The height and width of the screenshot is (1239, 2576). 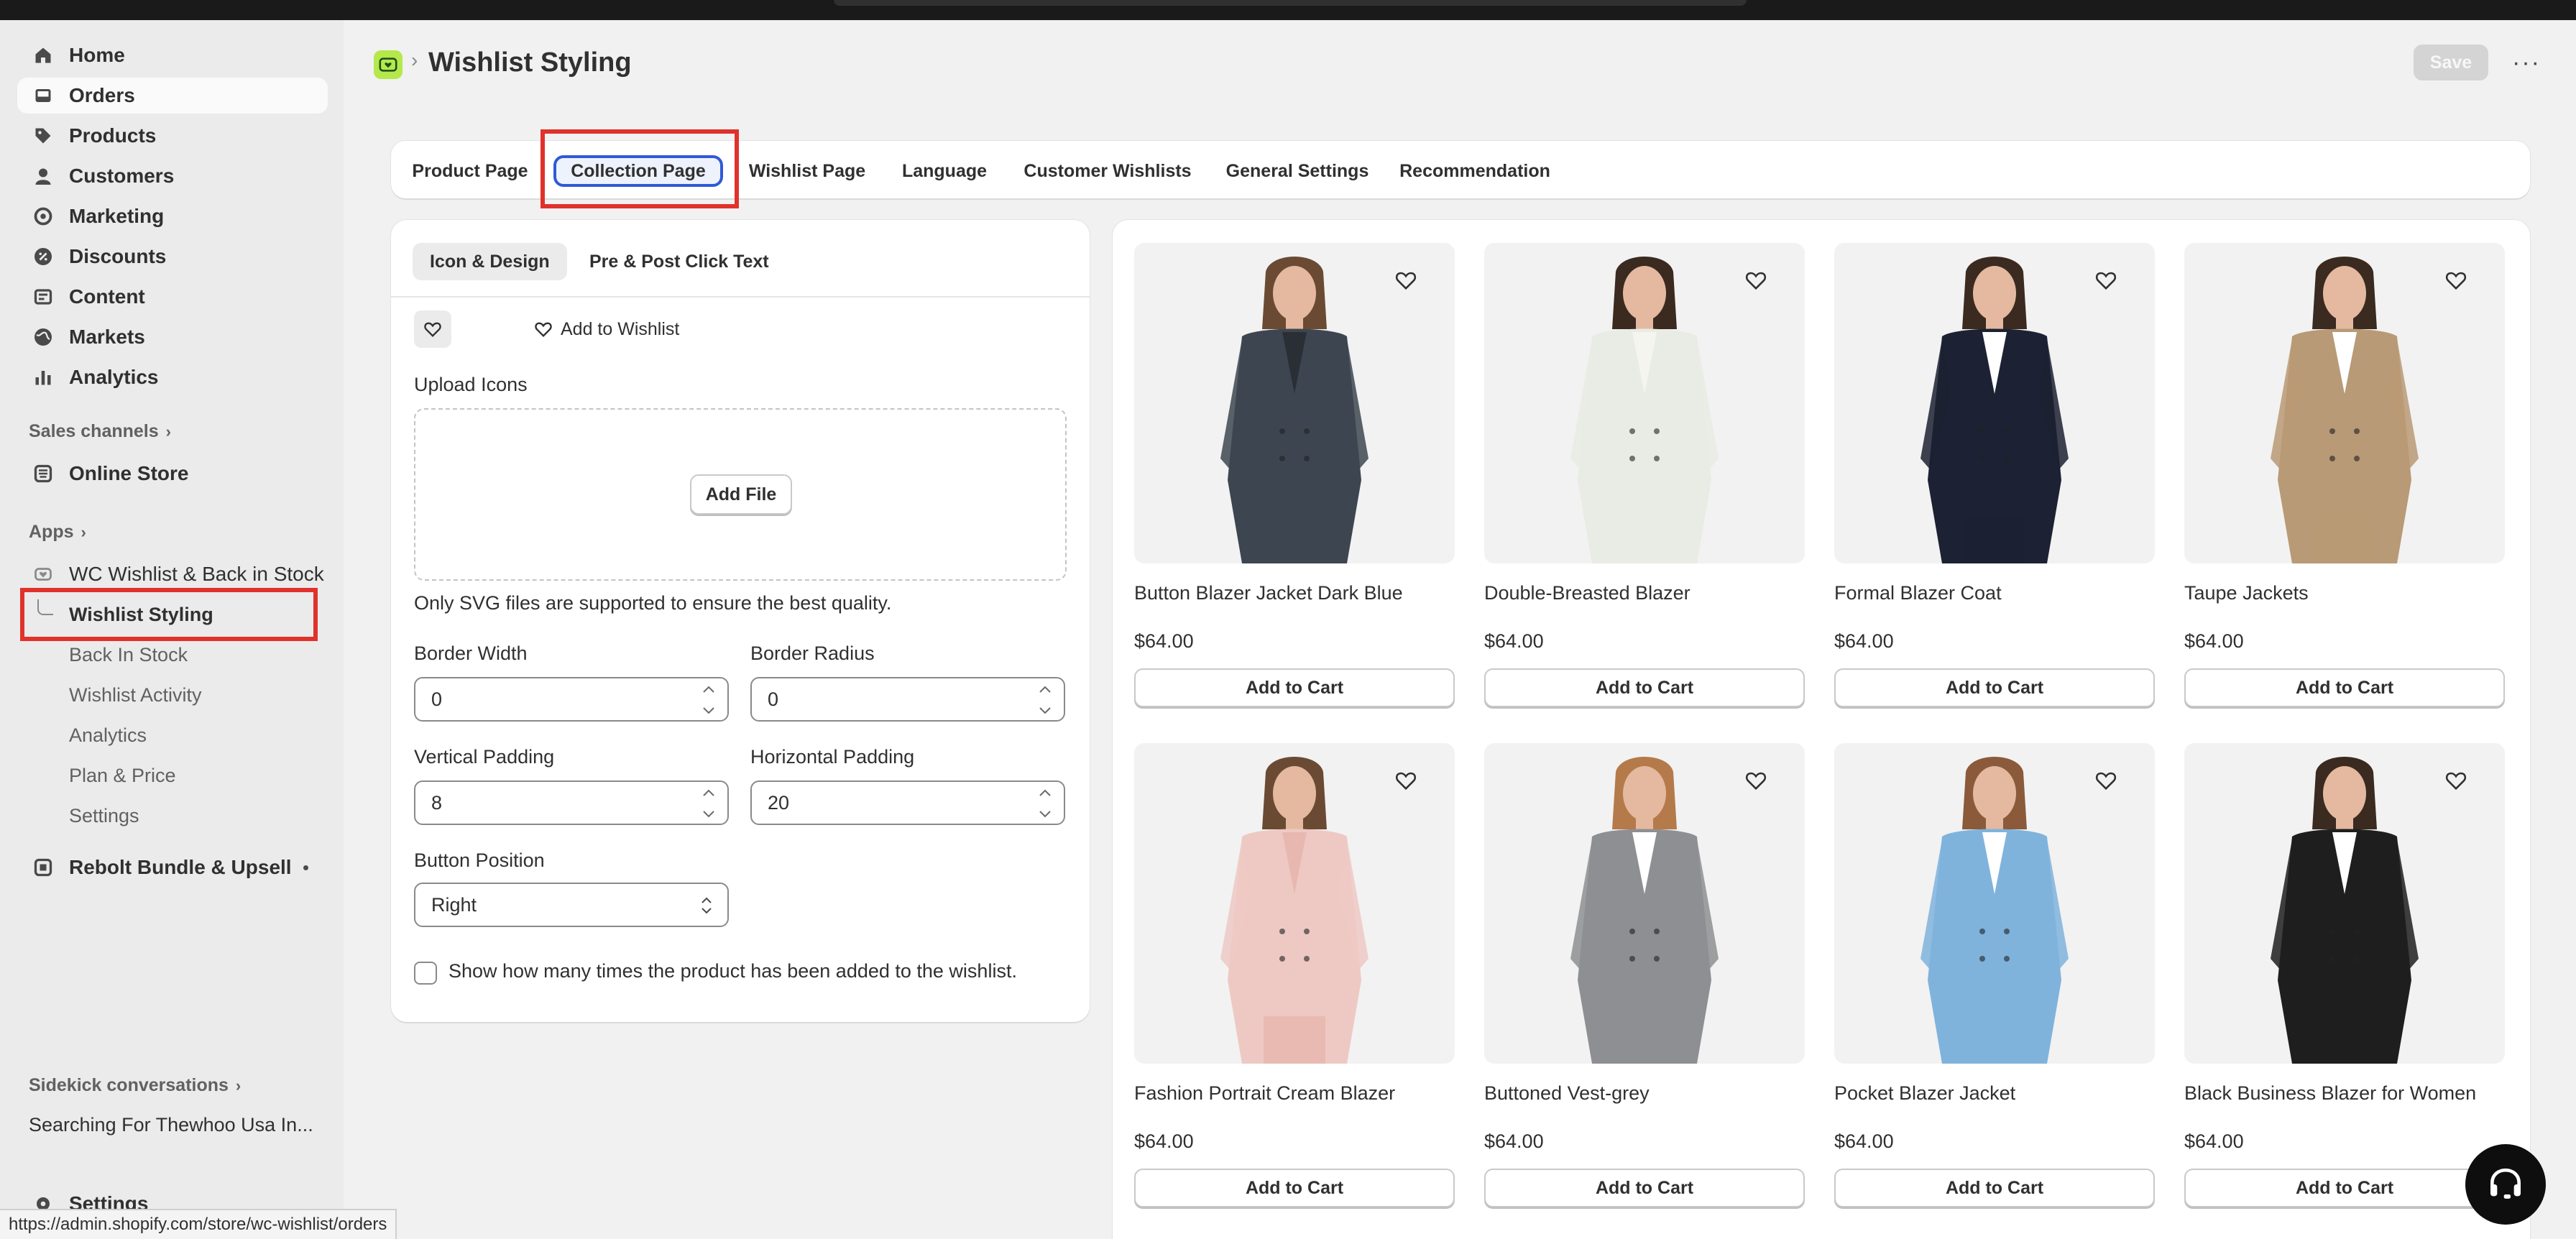 What do you see at coordinates (238, 1085) in the screenshot?
I see `chevron-right-icon: ›` at bounding box center [238, 1085].